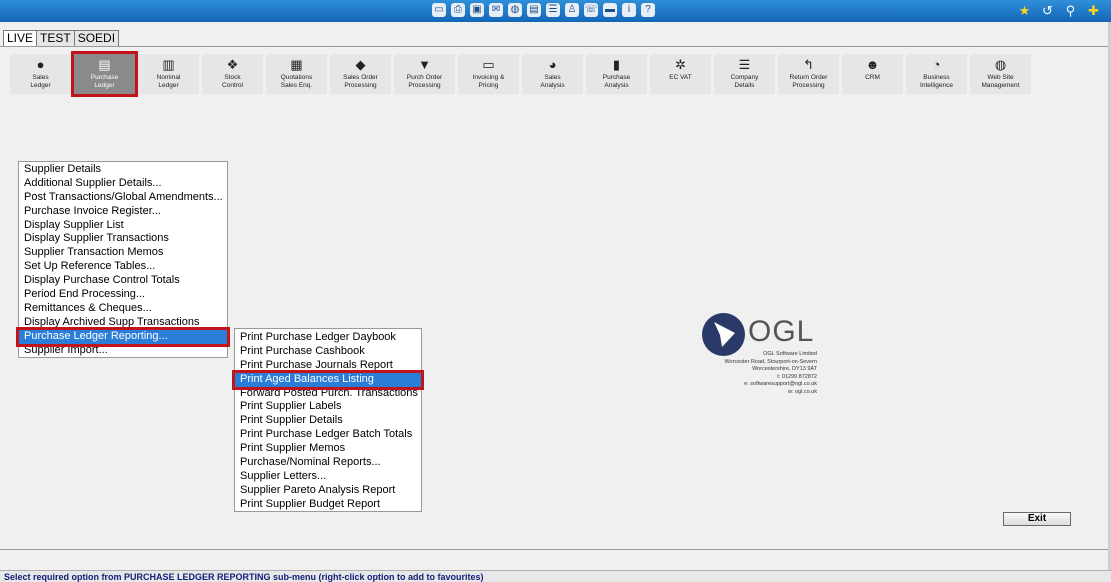  I want to click on floppy-icon: ▣, so click(477, 10).